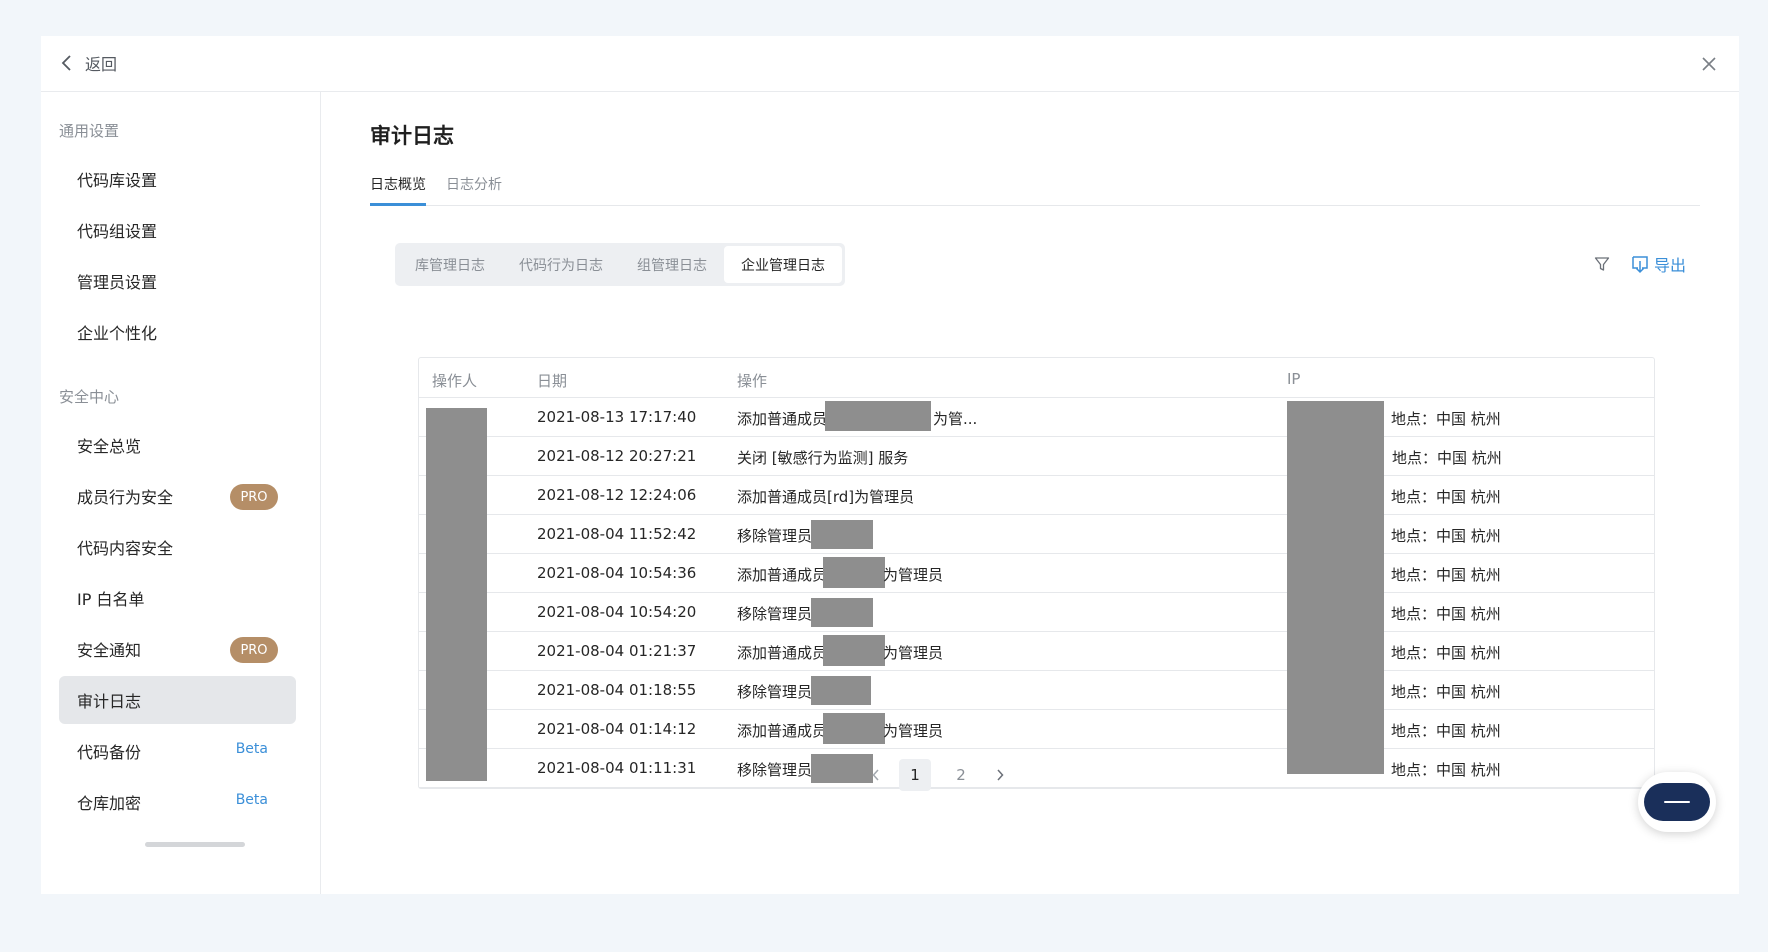 The image size is (1768, 952). Describe the element at coordinates (617, 612) in the screenshot. I see `date-cell: 2021-08-04 10:54:20` at that location.